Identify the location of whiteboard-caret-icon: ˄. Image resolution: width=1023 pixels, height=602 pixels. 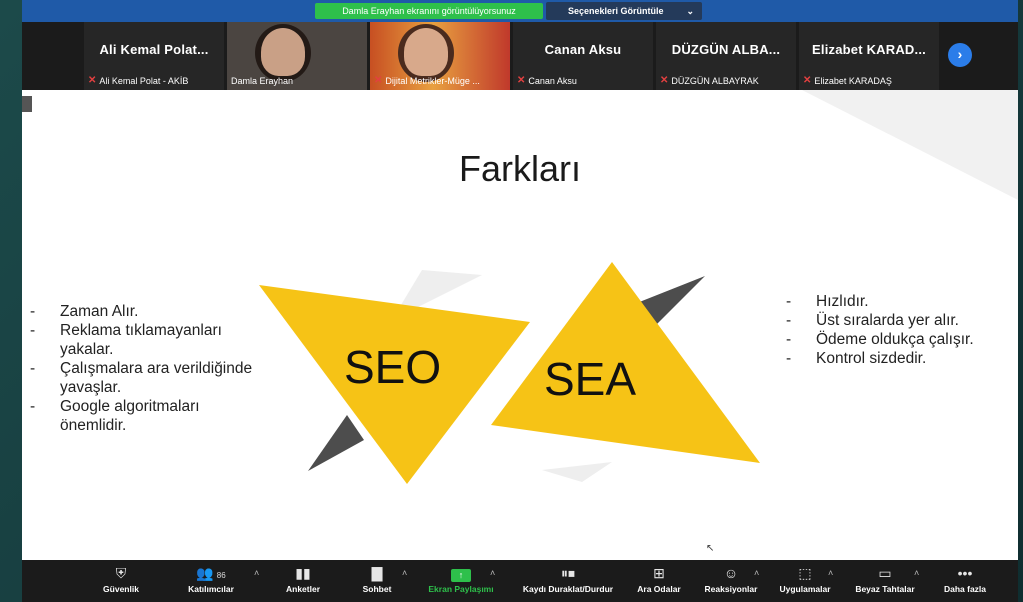
(916, 573).